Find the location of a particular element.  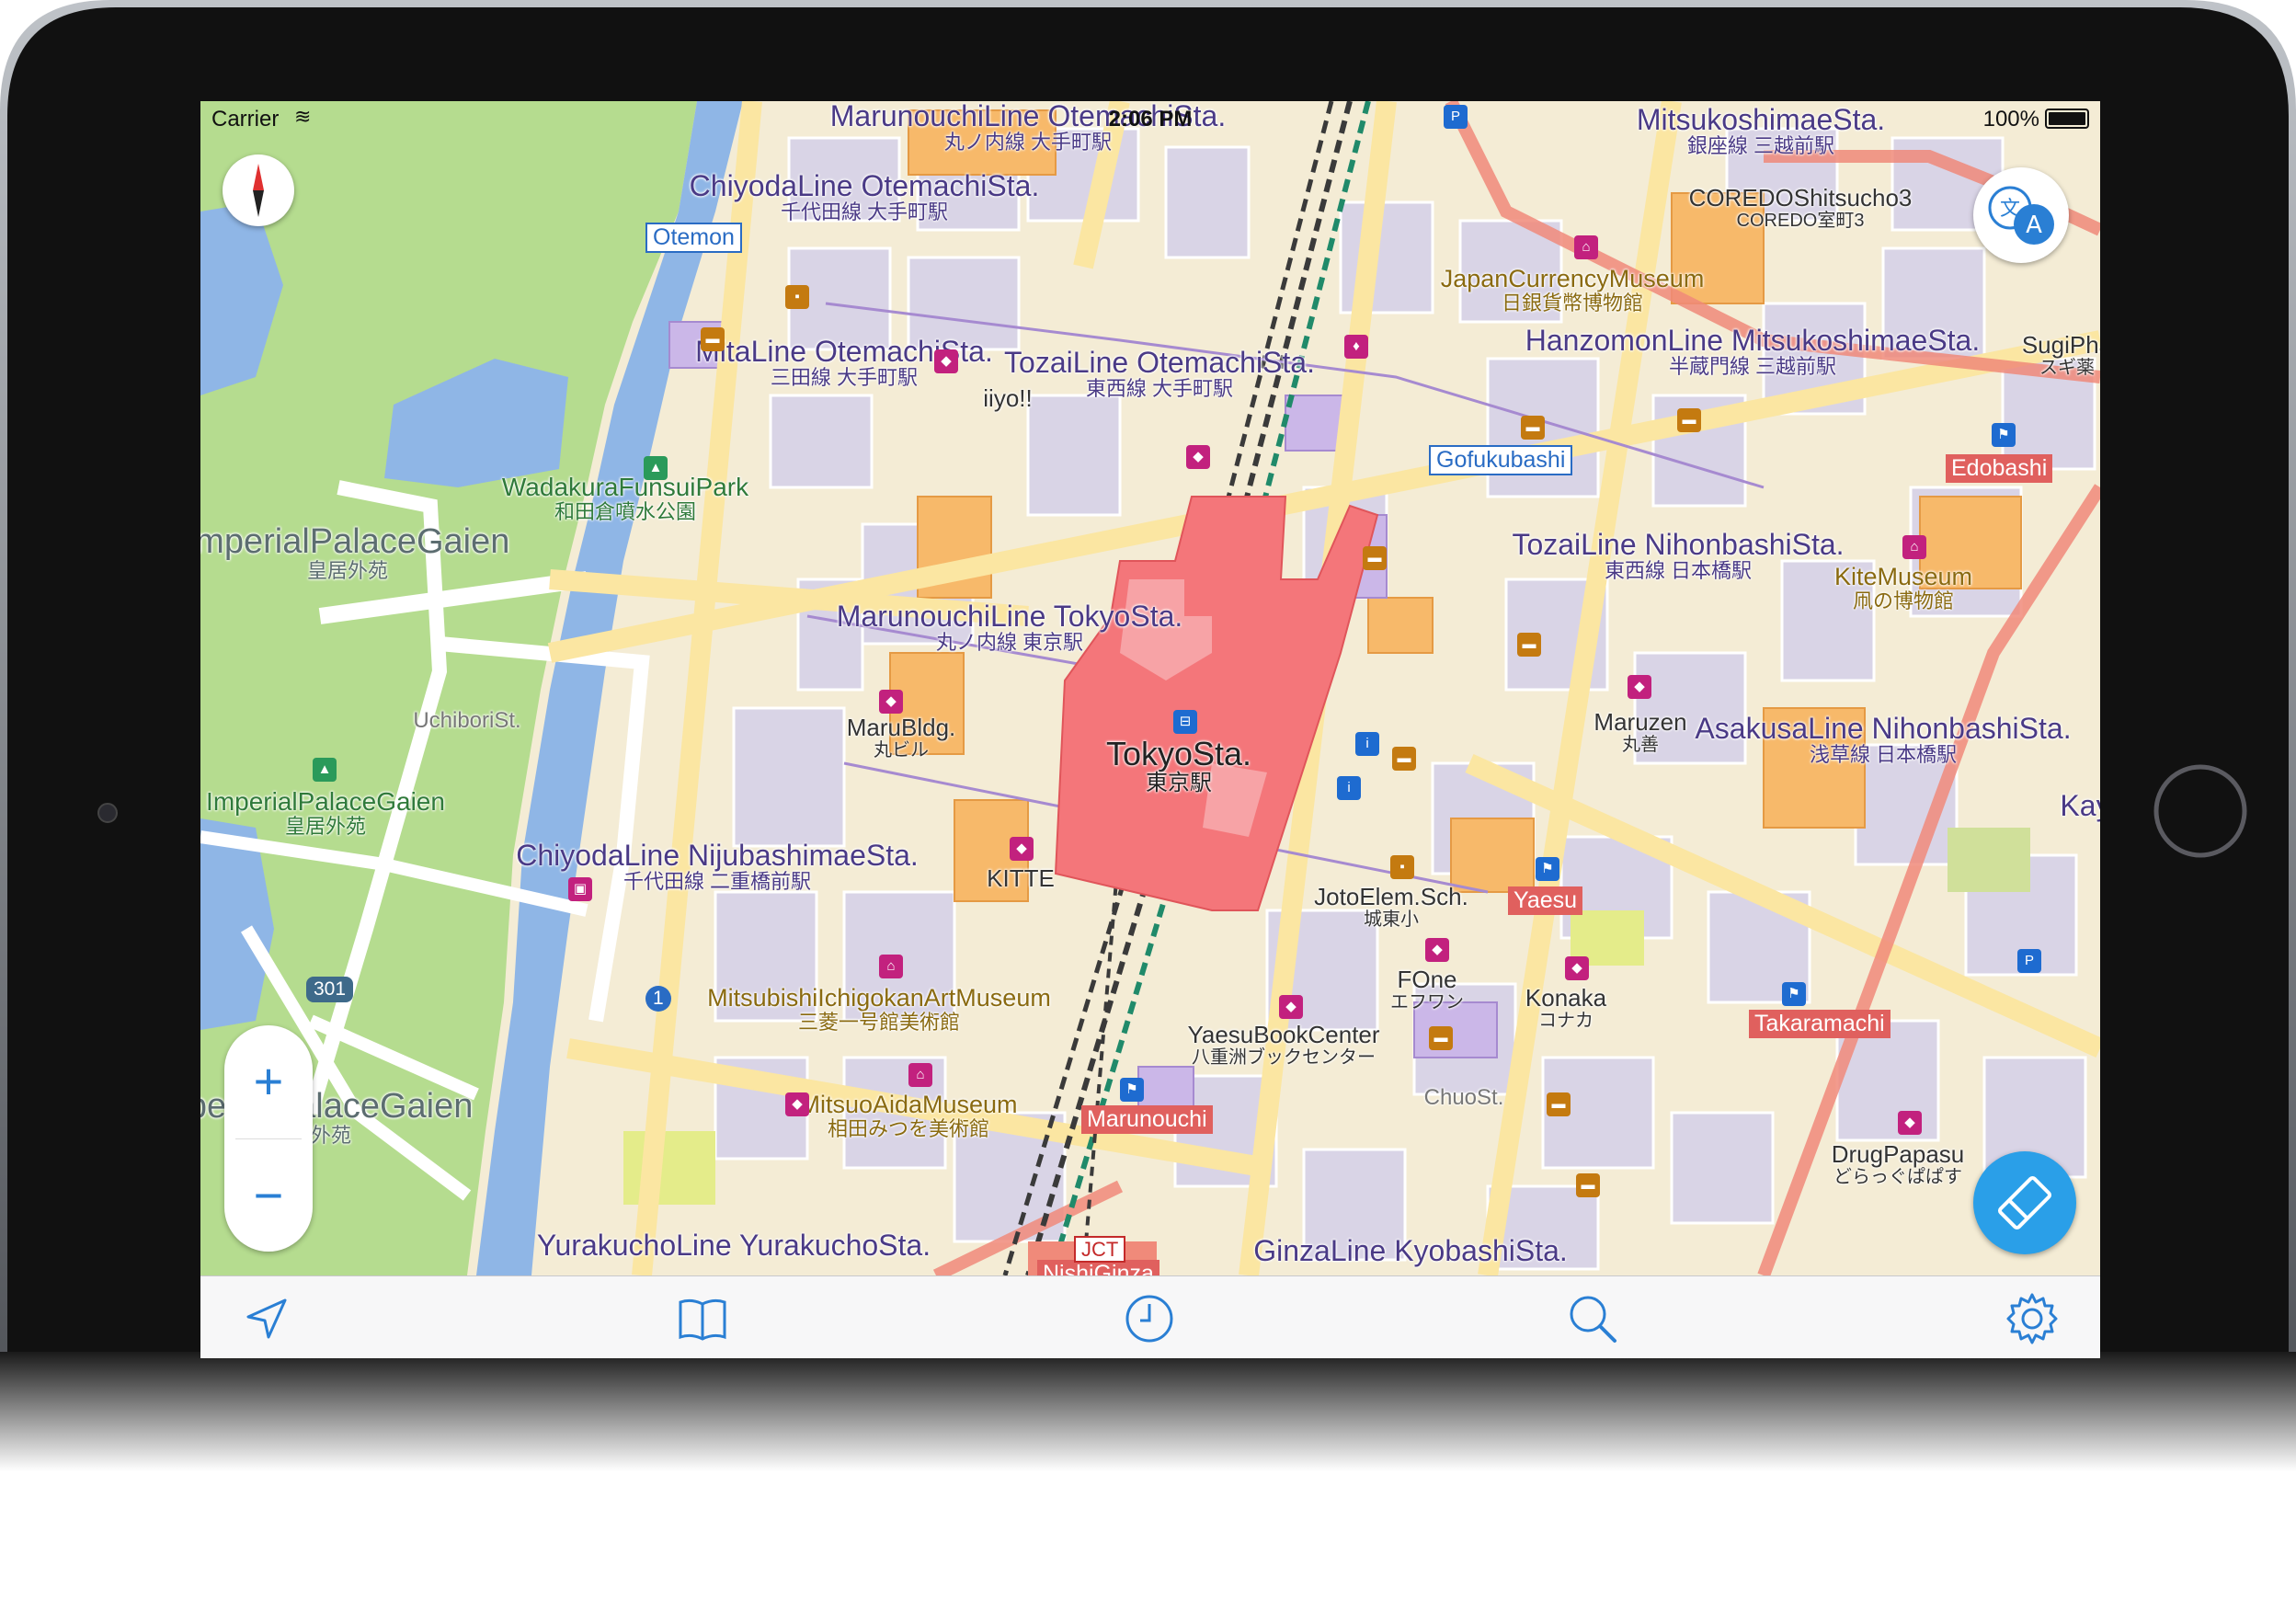

poi-label-drug-papasu: DrugPapasu どらっぐぱぱす is located at coordinates (1898, 1164).